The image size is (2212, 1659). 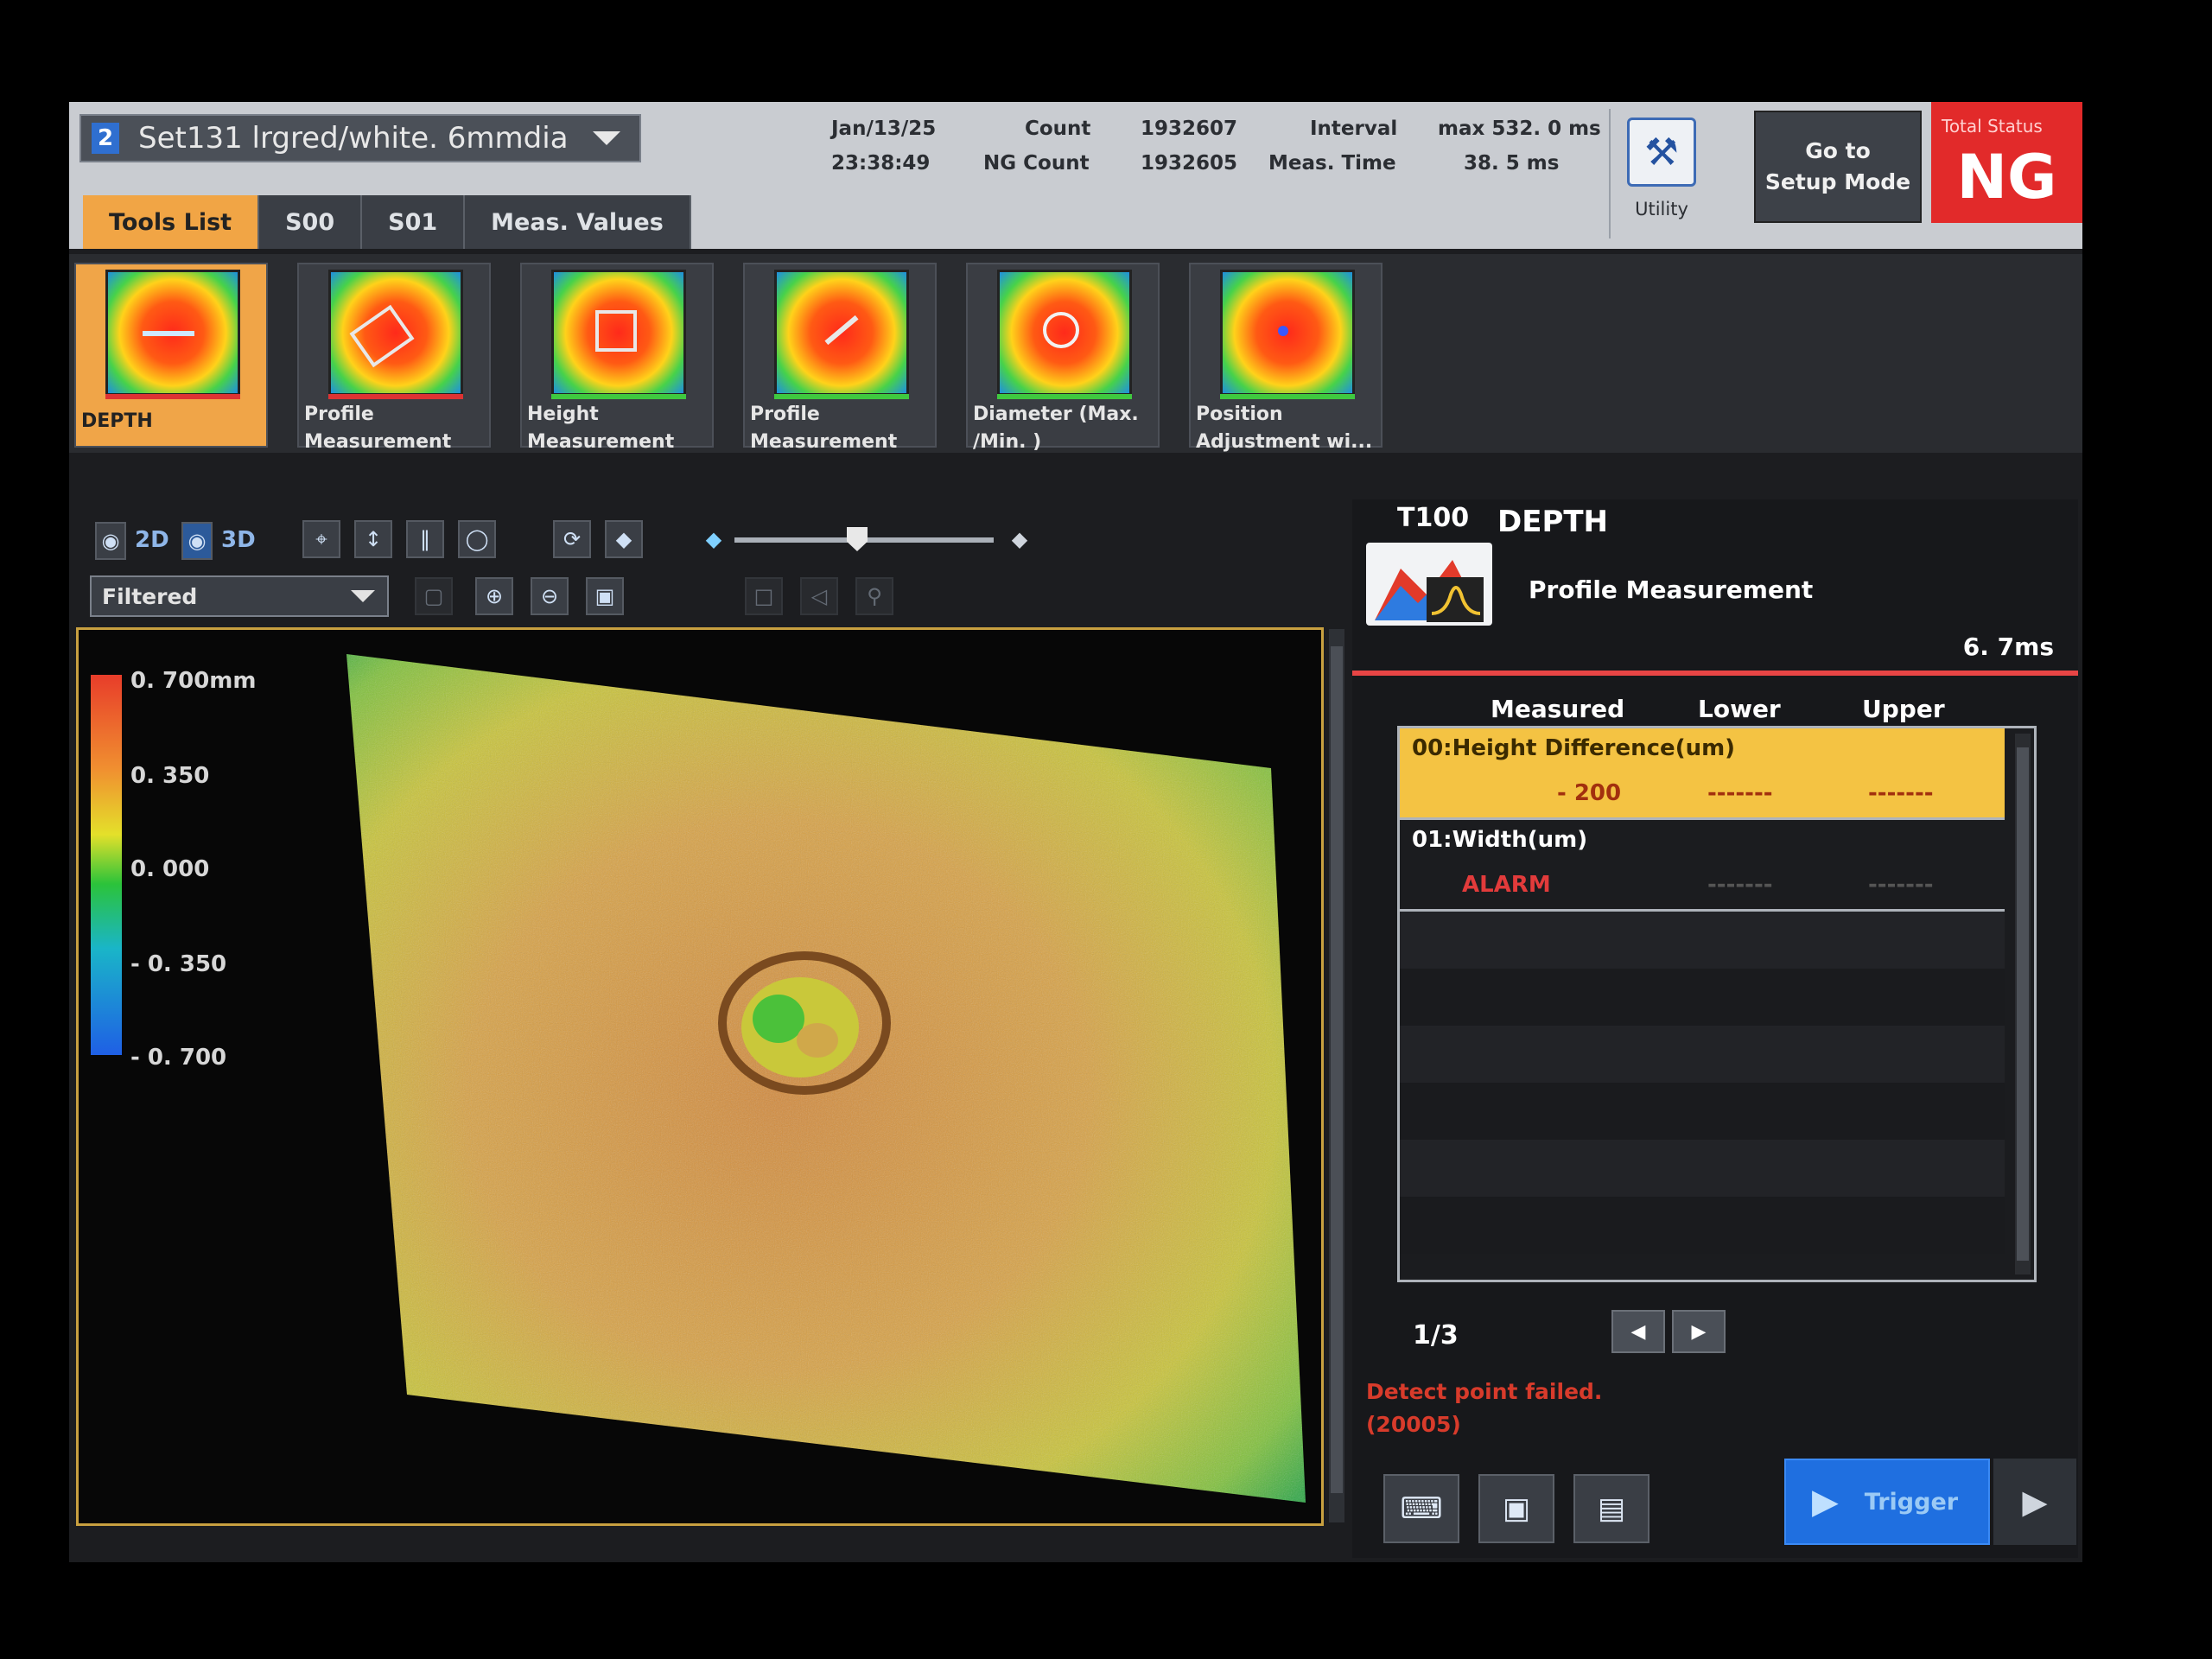 I want to click on zoom-in-icon: ⊕, so click(x=494, y=596).